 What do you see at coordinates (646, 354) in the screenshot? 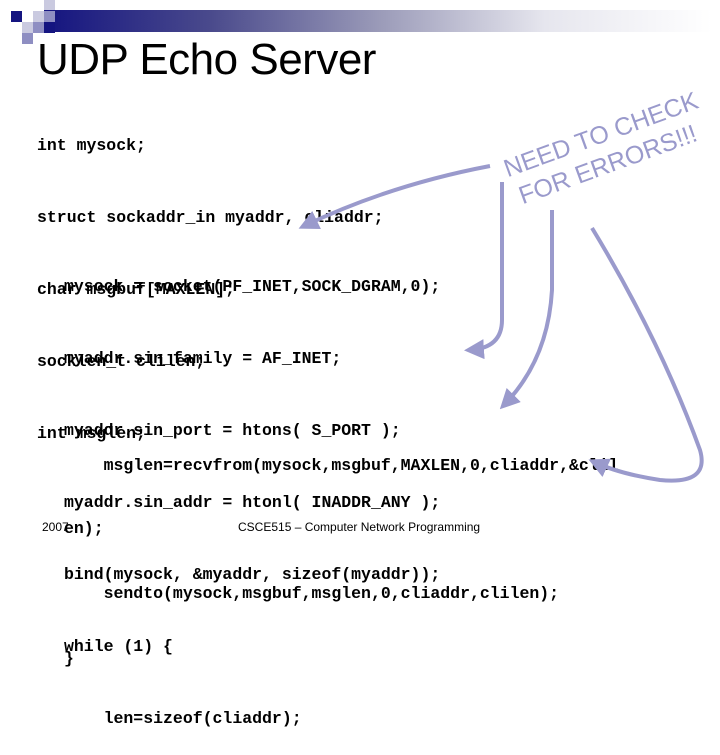
I see `arrow-to-sendto` at bounding box center [646, 354].